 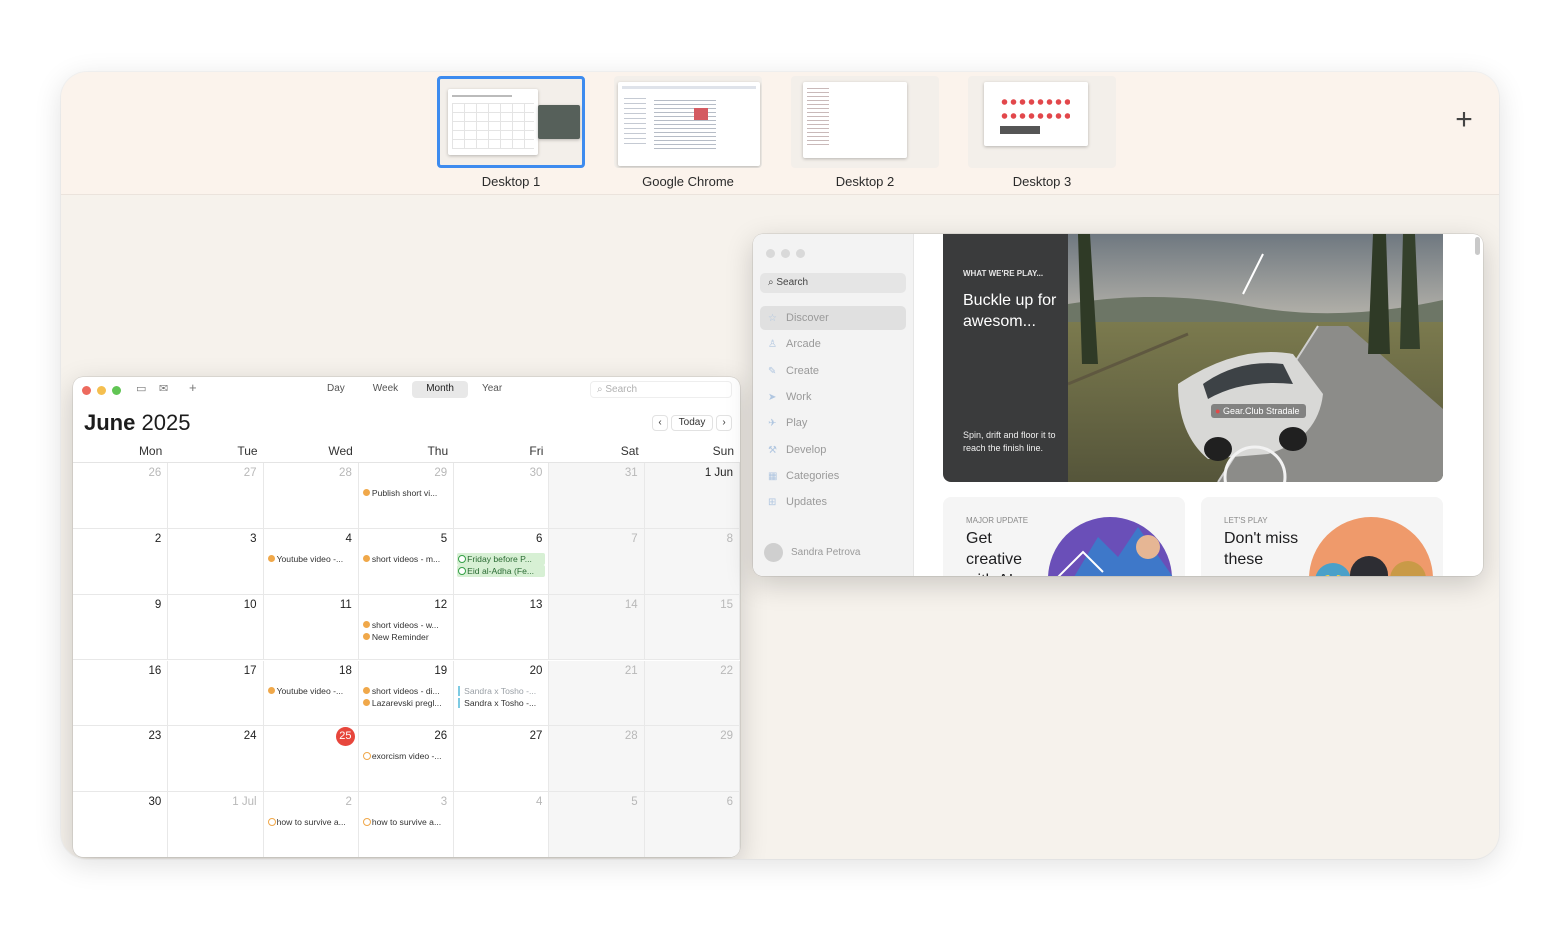 What do you see at coordinates (833, 502) in the screenshot?
I see `sidebar-item-updates: ⊞ Updates` at bounding box center [833, 502].